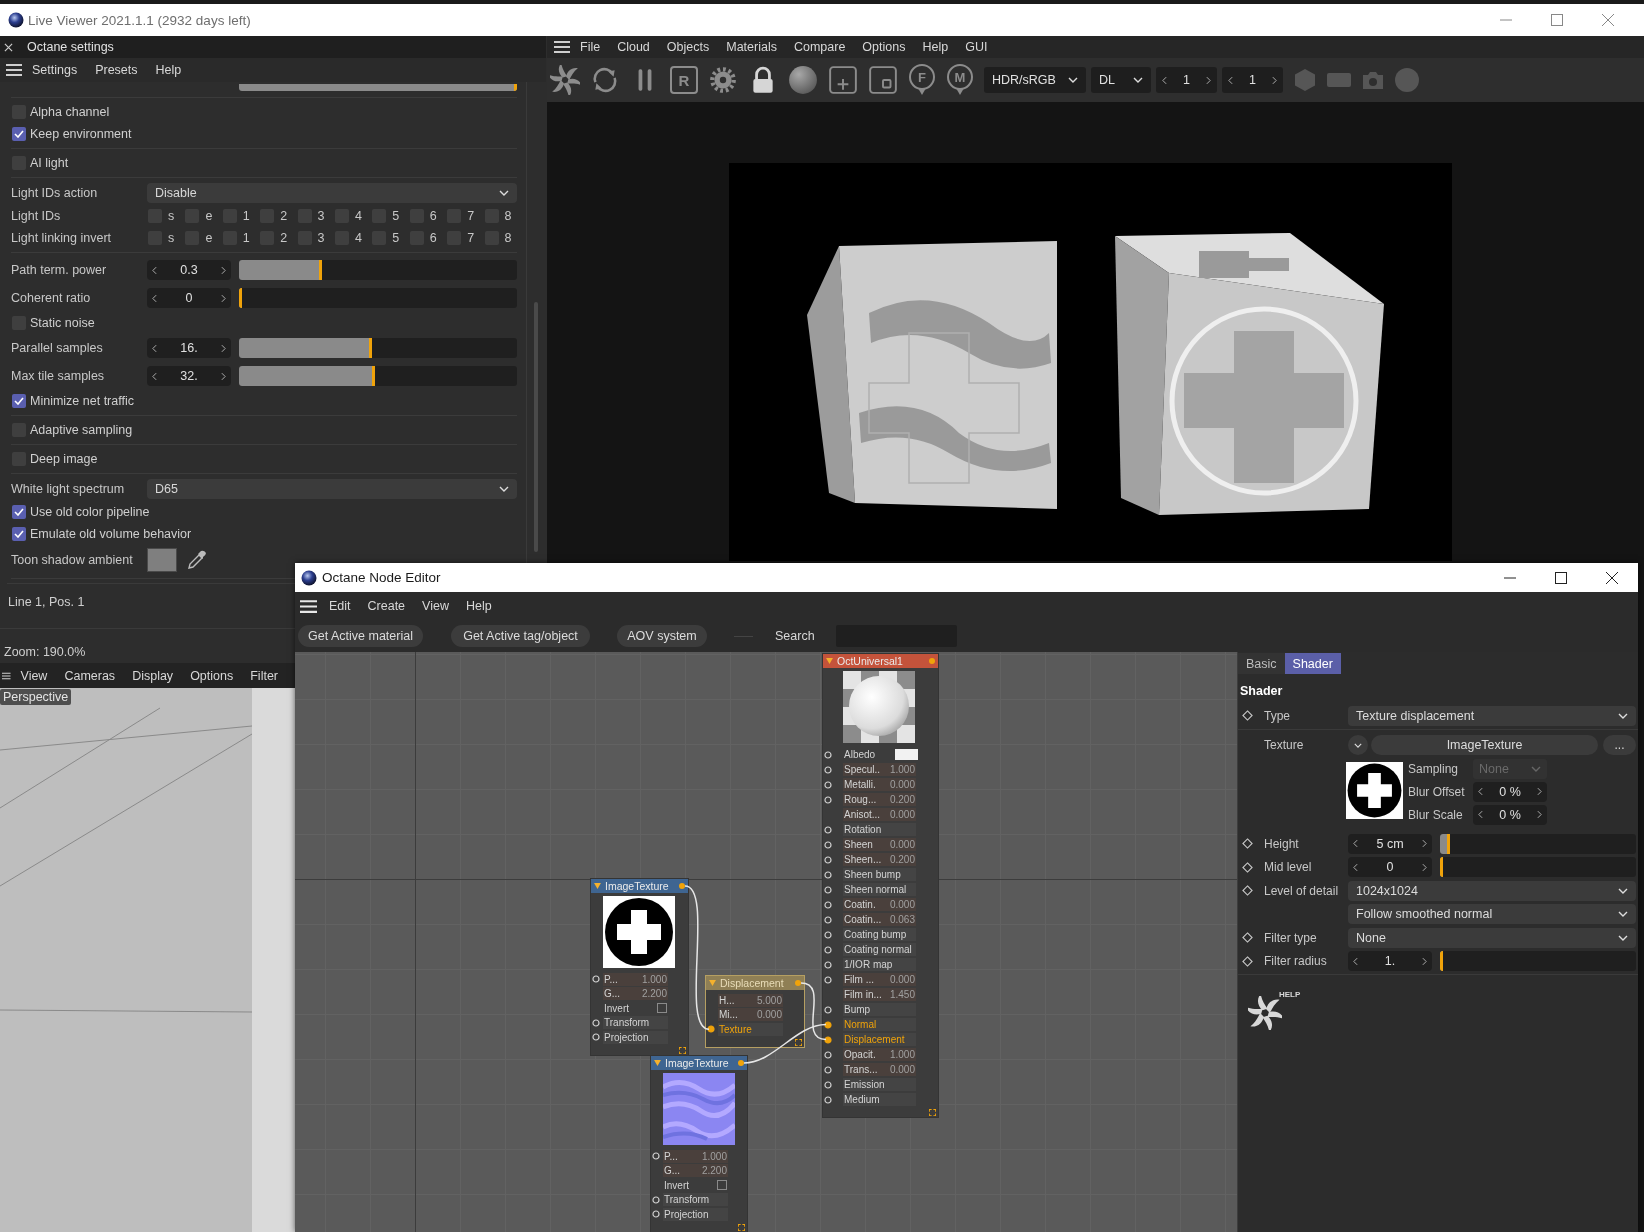 This screenshot has width=1644, height=1232. Describe the element at coordinates (1484, 745) in the screenshot. I see `texture-button: ImageTexture` at that location.